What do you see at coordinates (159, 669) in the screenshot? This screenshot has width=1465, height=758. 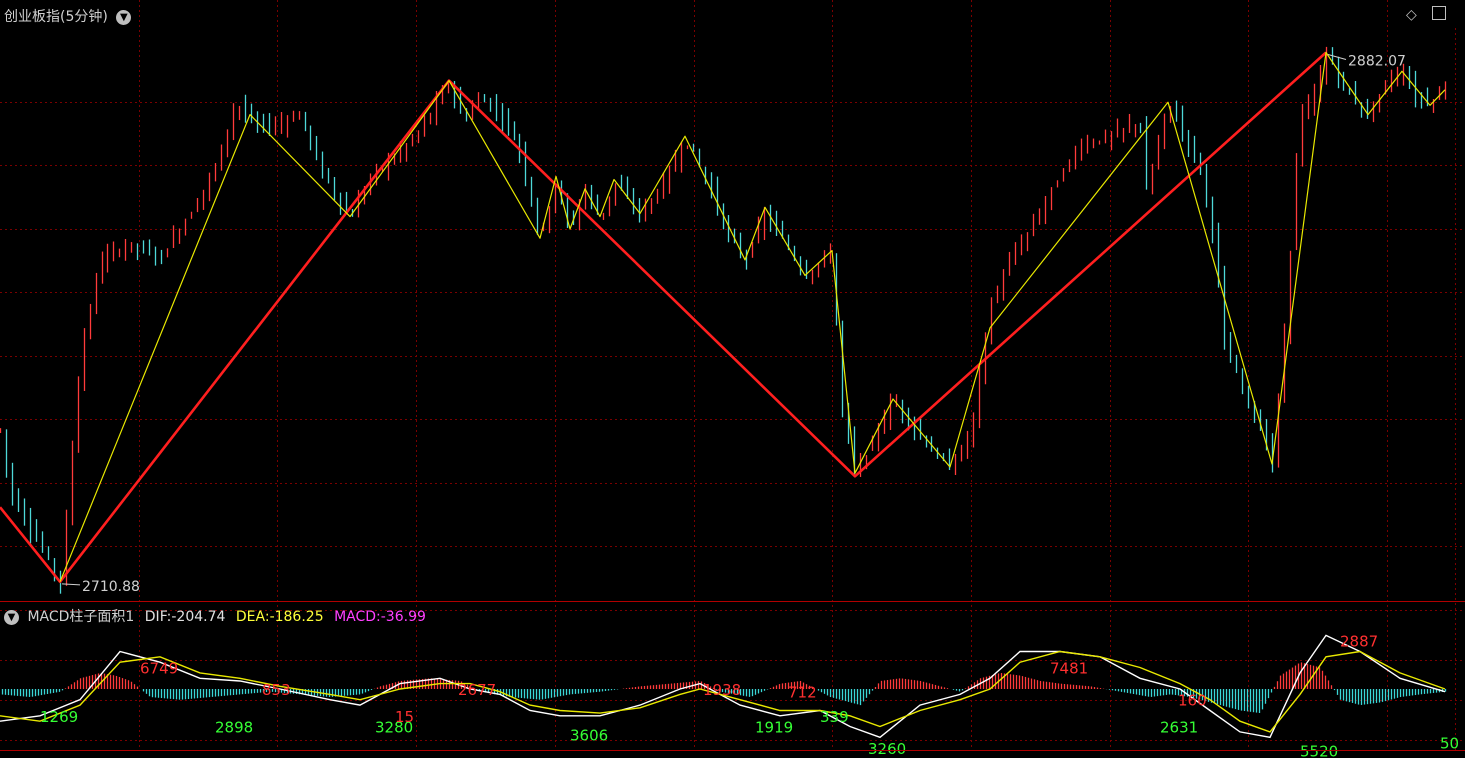 I see `macd-area-label: 6749` at bounding box center [159, 669].